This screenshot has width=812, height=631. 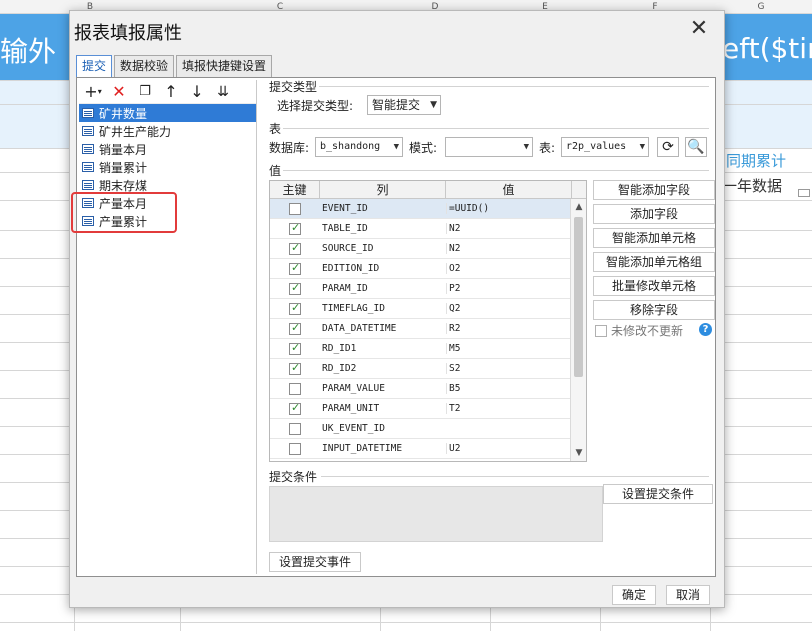 I want to click on smart-add-field-button: 智能添加字段, so click(x=654, y=190).